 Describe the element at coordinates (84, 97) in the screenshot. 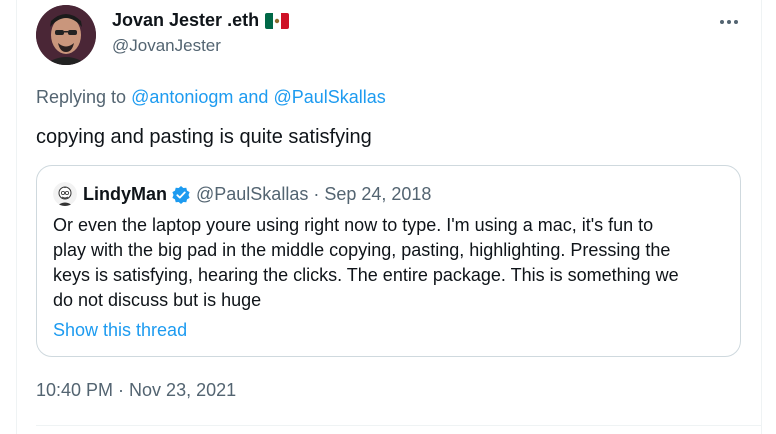

I see `replying-prefix: Replying to` at that location.